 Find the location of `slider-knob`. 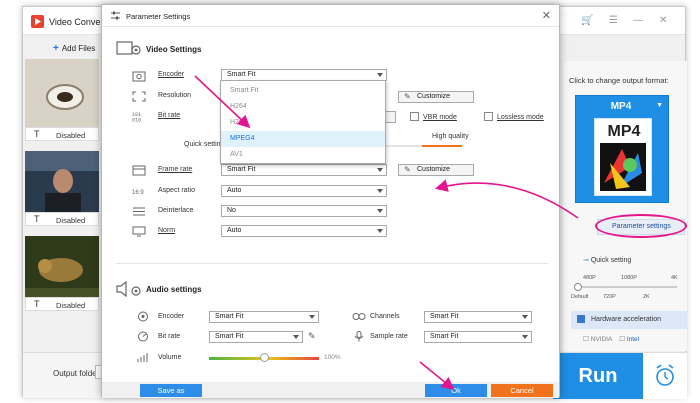

slider-knob is located at coordinates (578, 287).